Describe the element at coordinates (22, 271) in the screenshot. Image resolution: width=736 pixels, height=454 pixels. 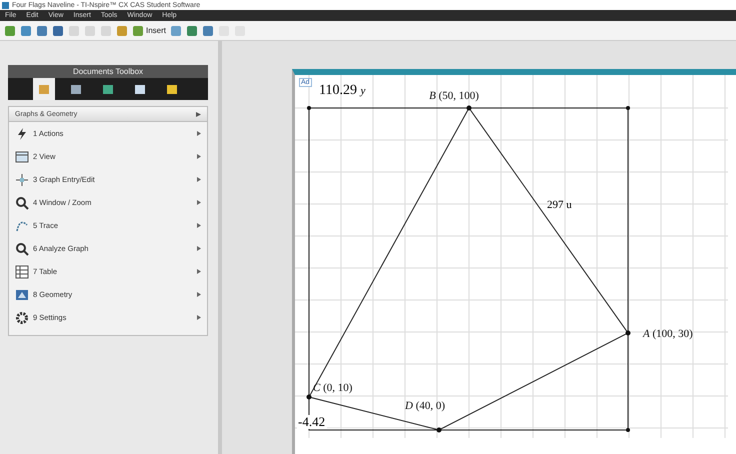
I see `table-icon` at that location.